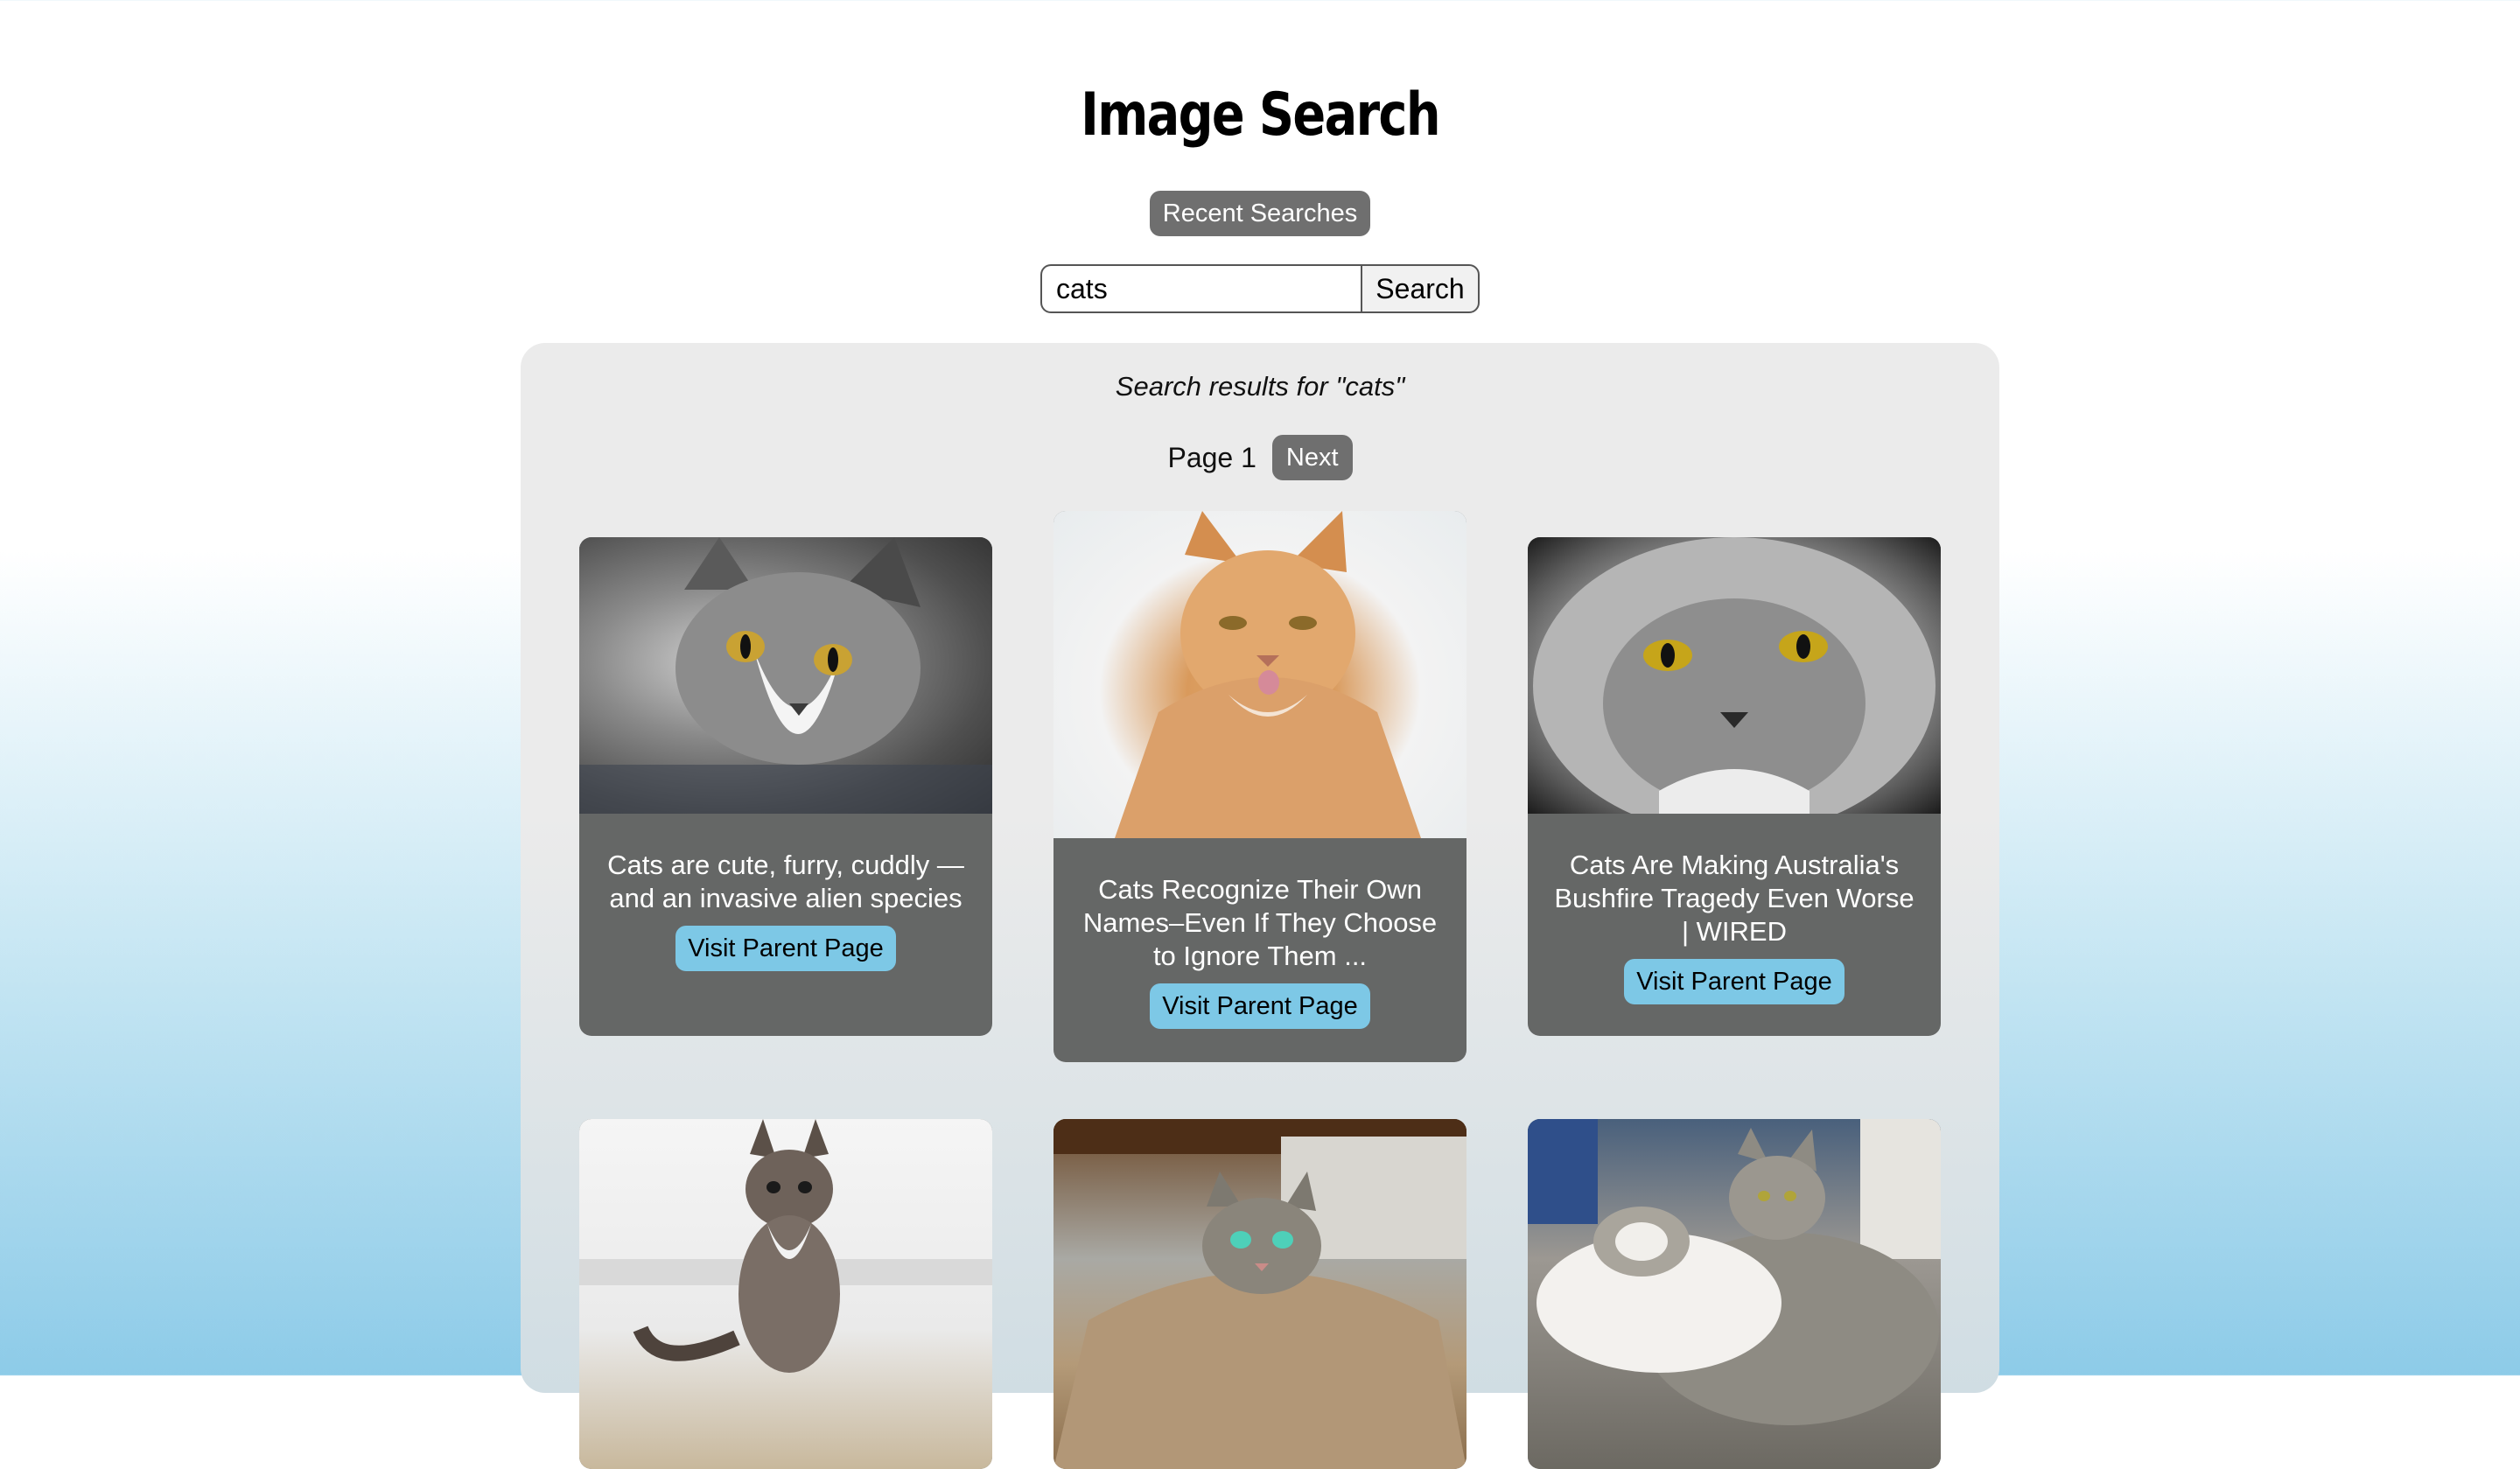  I want to click on page-label: Page 1, so click(1211, 457).